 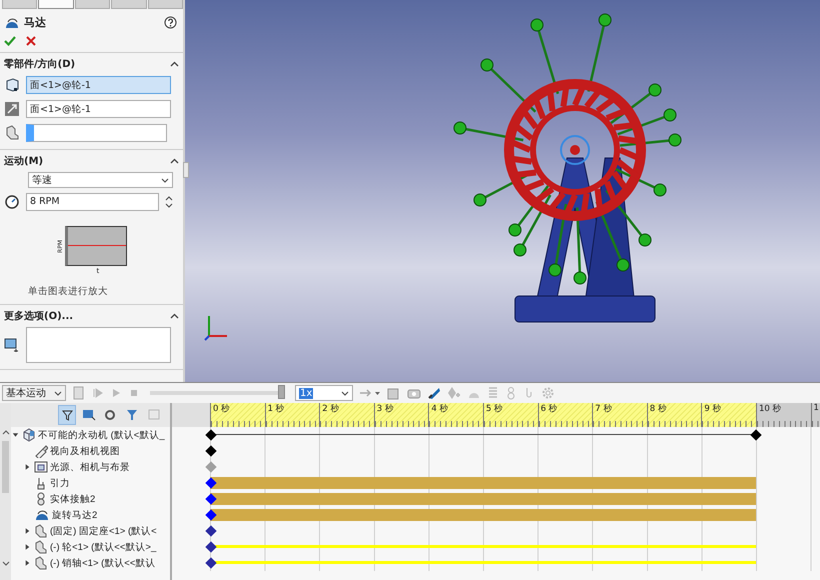 What do you see at coordinates (12, 202) in the screenshot?
I see `speed-gauge-icon` at bounding box center [12, 202].